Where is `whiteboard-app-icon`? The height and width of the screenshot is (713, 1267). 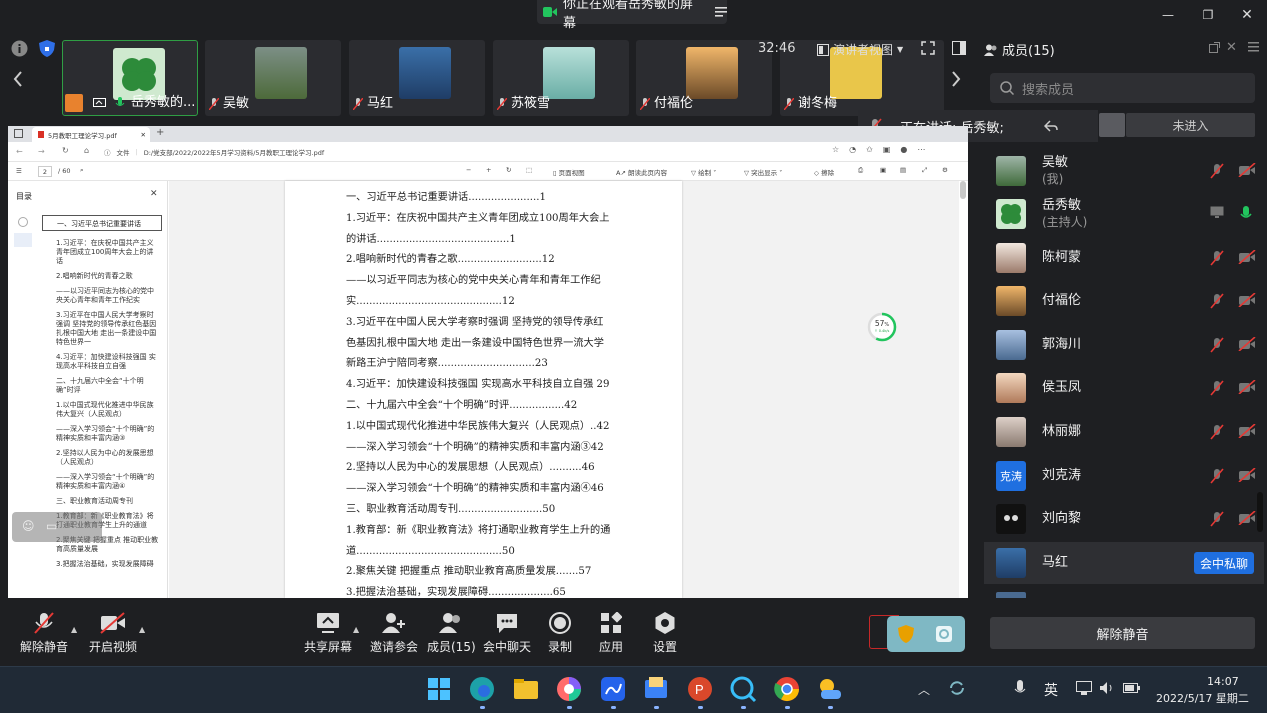 whiteboard-app-icon is located at coordinates (613, 691).